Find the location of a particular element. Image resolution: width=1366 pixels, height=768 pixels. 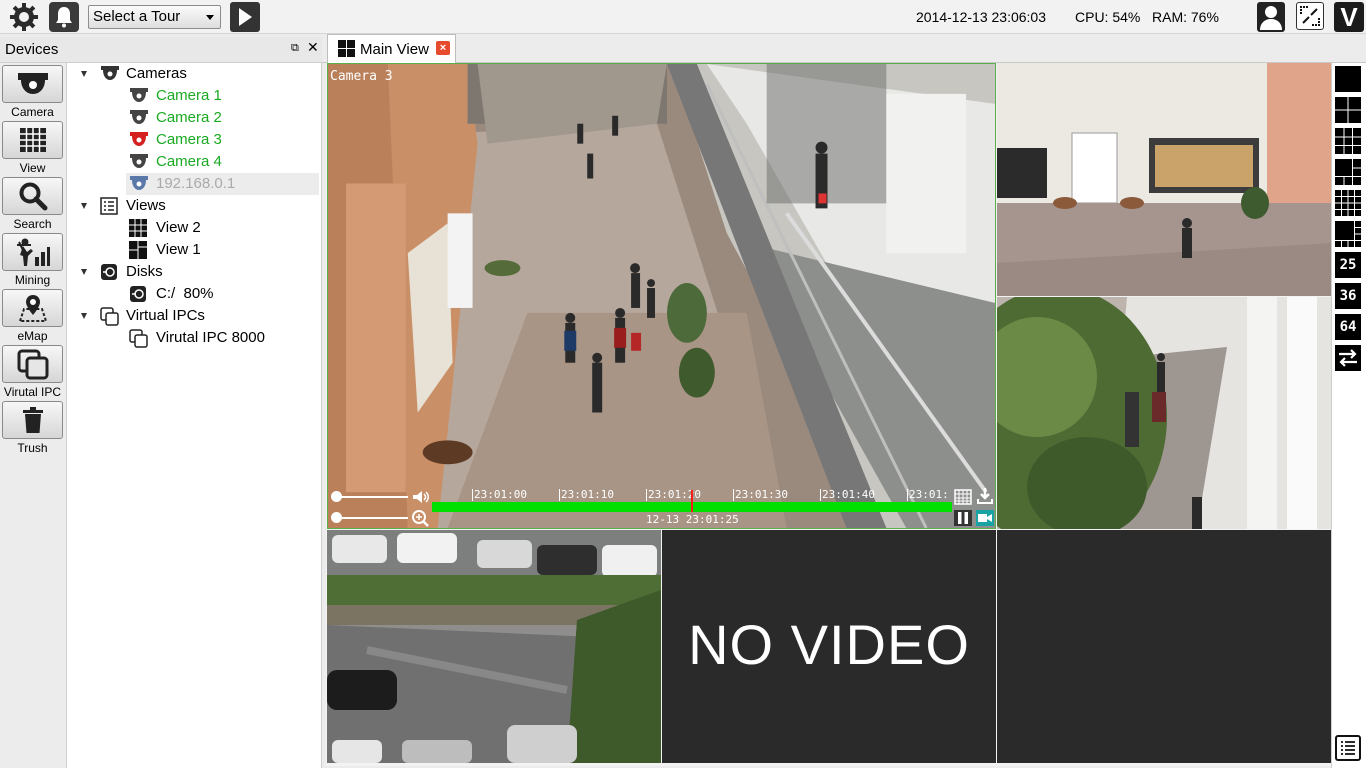

emap-tool-button: eMap is located at coordinates (32, 317).